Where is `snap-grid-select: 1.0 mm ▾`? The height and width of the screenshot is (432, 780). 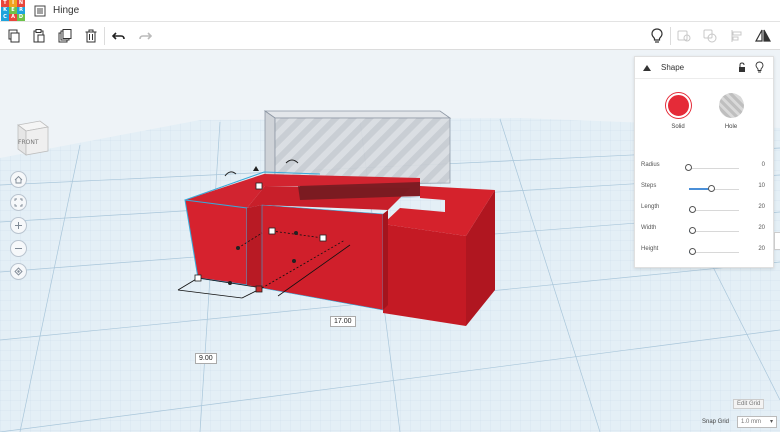 snap-grid-select: 1.0 mm ▾ is located at coordinates (757, 422).